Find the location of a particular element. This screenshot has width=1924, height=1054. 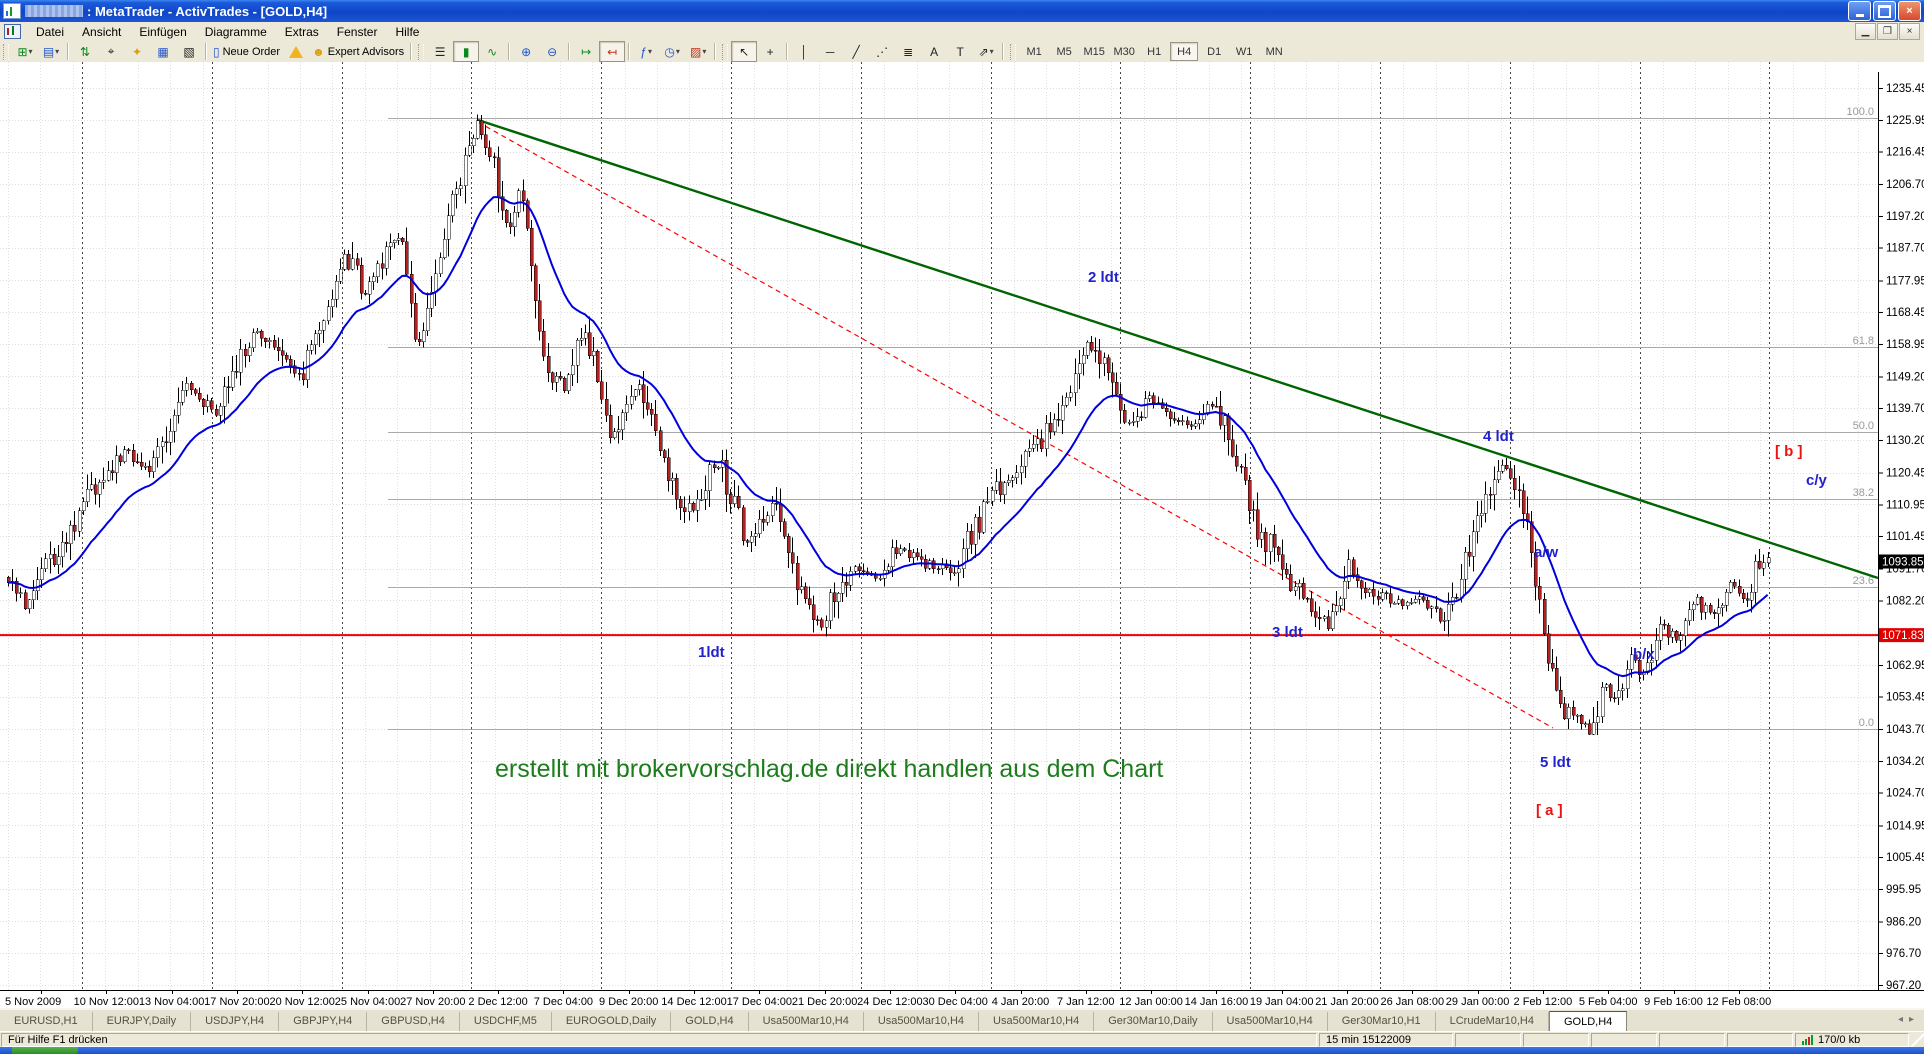

menu-ansicht: Ansicht is located at coordinates (101, 32).